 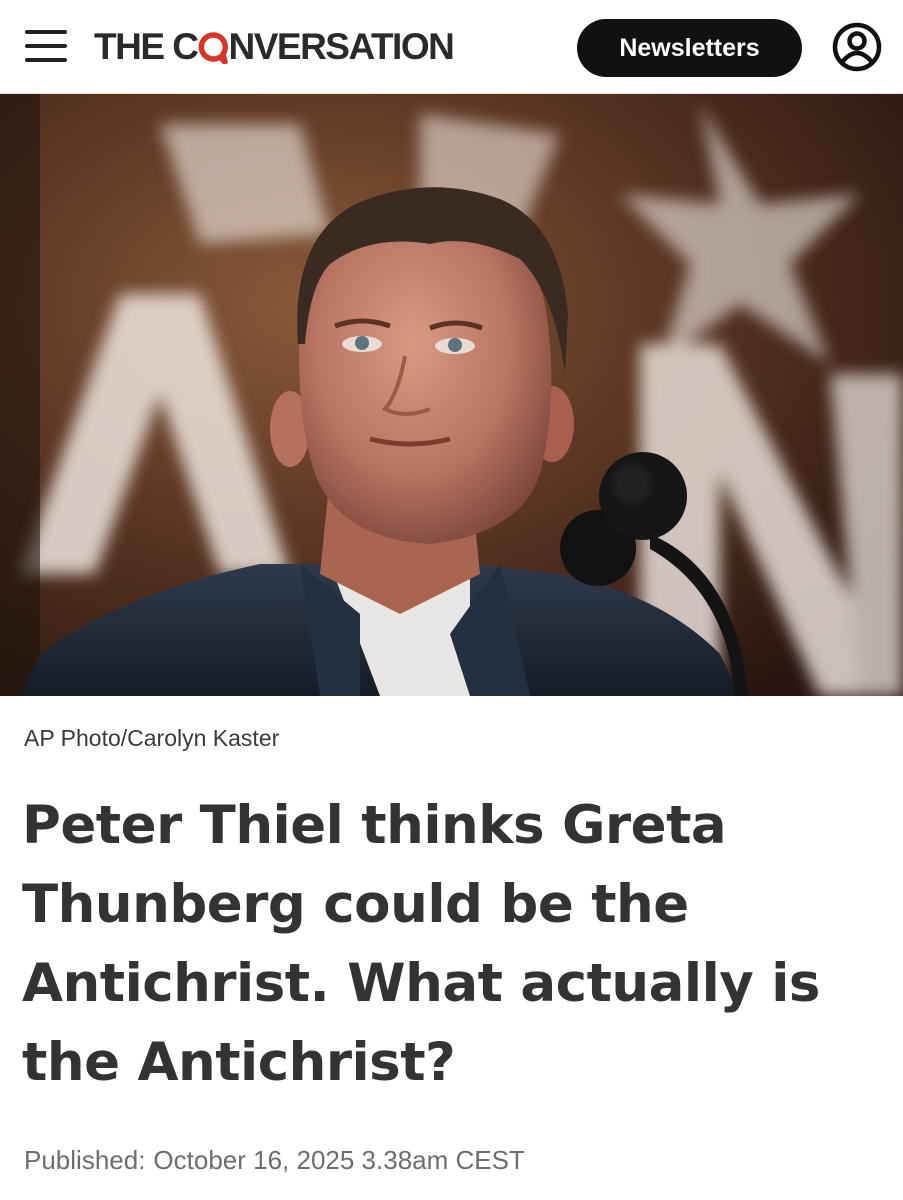 What do you see at coordinates (85, 1160) in the screenshot?
I see `published-label: Published:` at bounding box center [85, 1160].